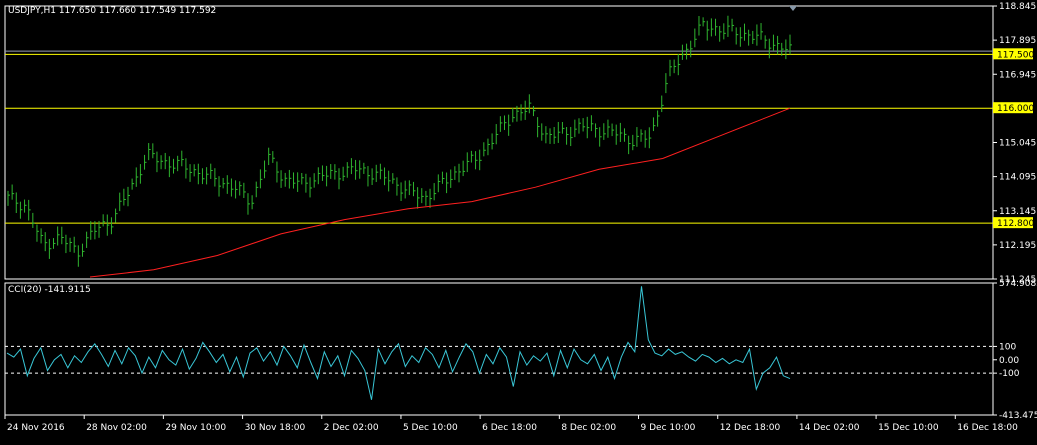  What do you see at coordinates (1017, 75) in the screenshot?
I see `price-y-tick-label: 116.945` at bounding box center [1017, 75].